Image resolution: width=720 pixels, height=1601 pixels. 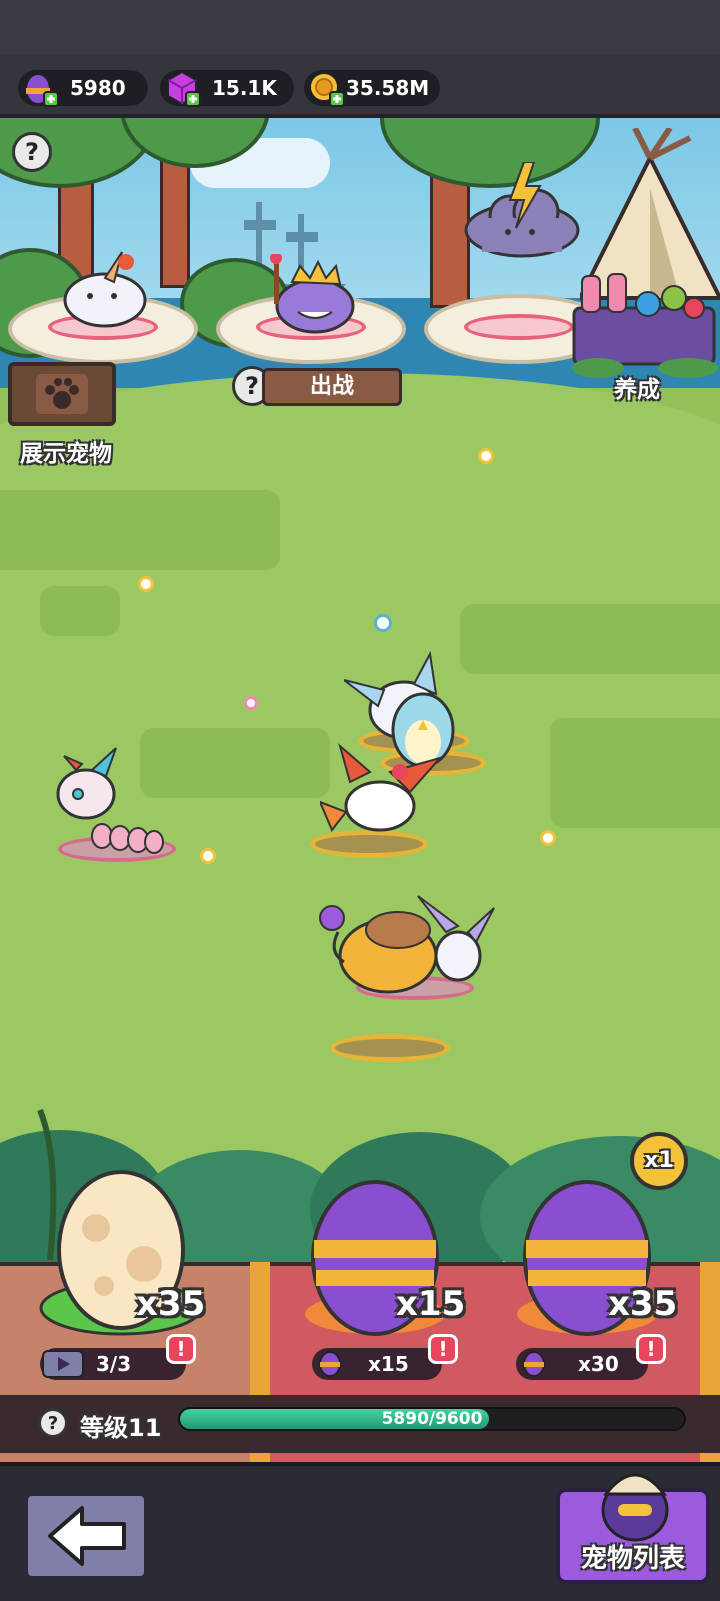 I want to click on coin-currency: 35.58M, so click(x=372, y=88).